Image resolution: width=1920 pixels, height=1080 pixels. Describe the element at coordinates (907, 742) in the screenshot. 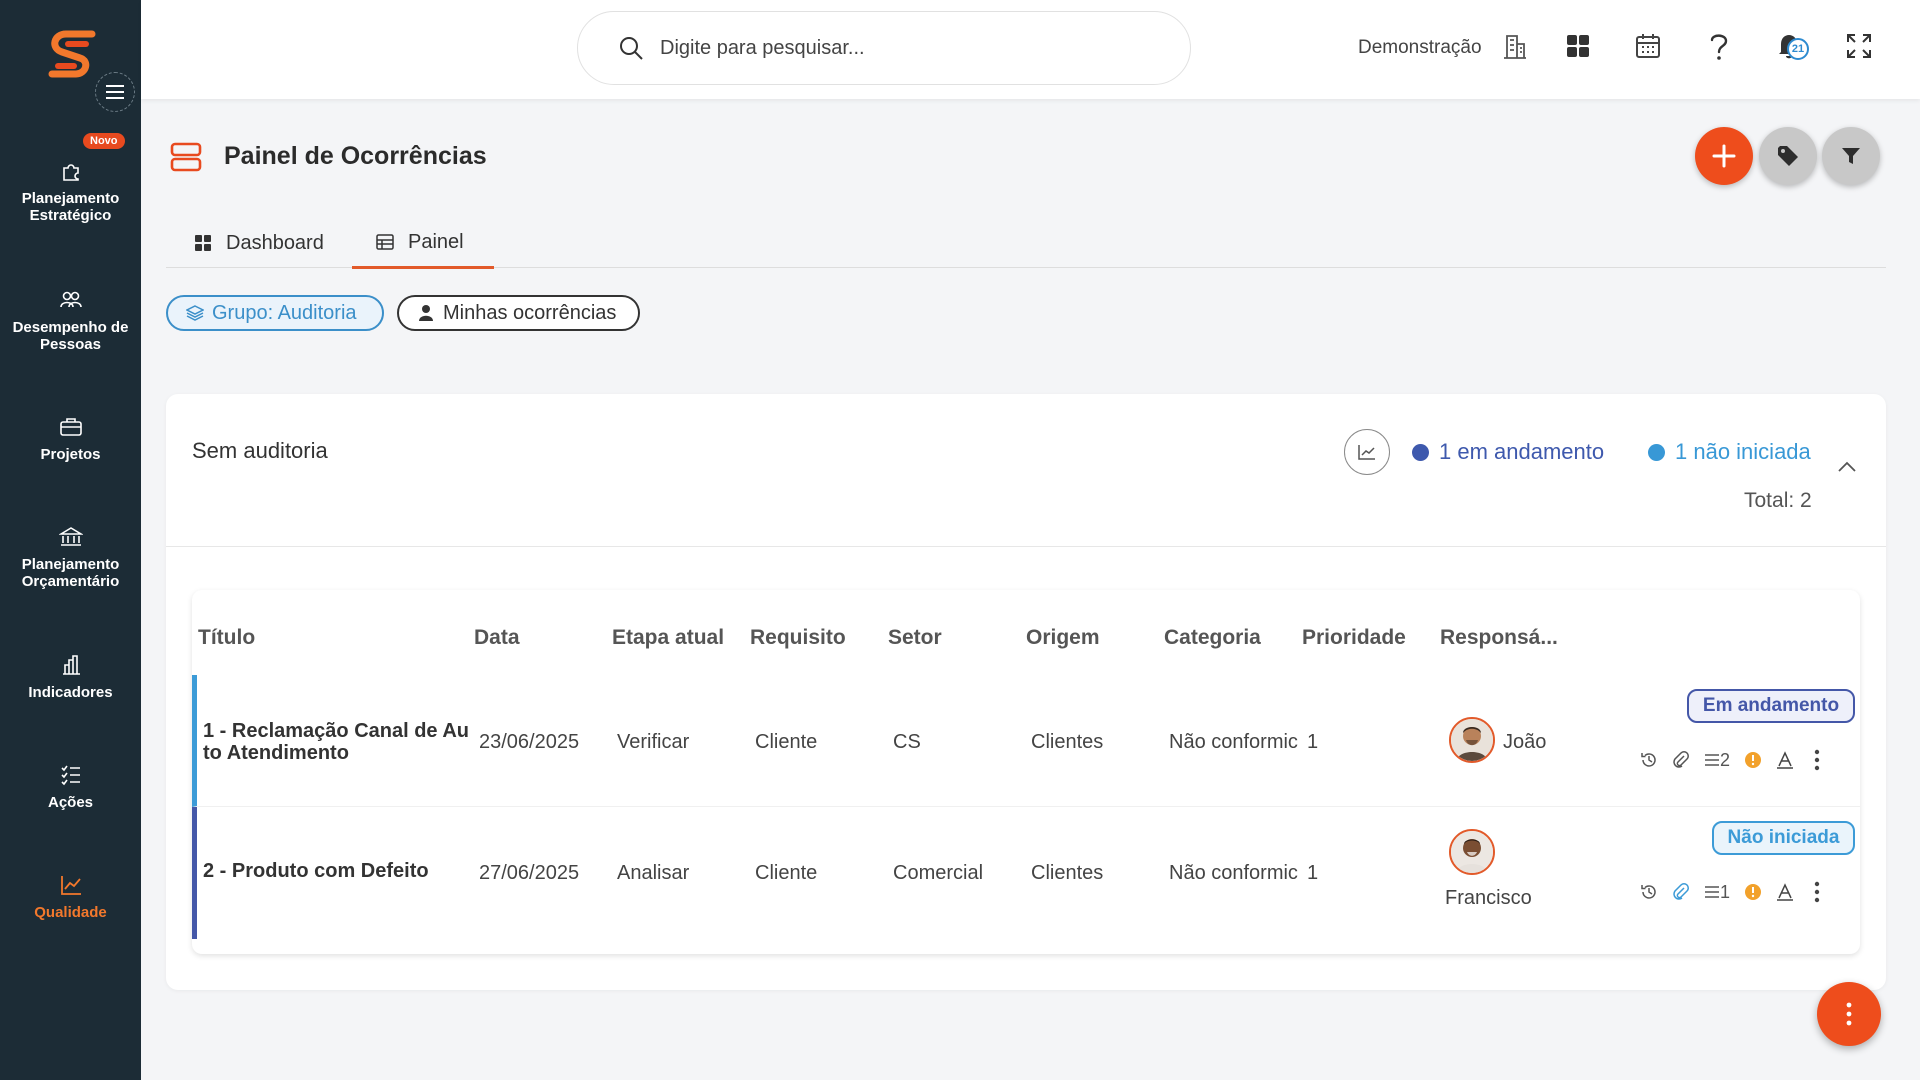

I see `cell-setor: CS` at that location.